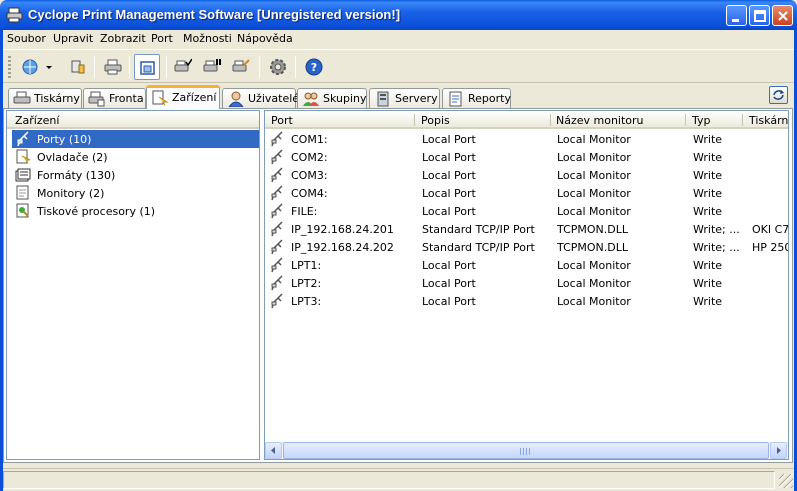  I want to click on device-icon, so click(160, 98).